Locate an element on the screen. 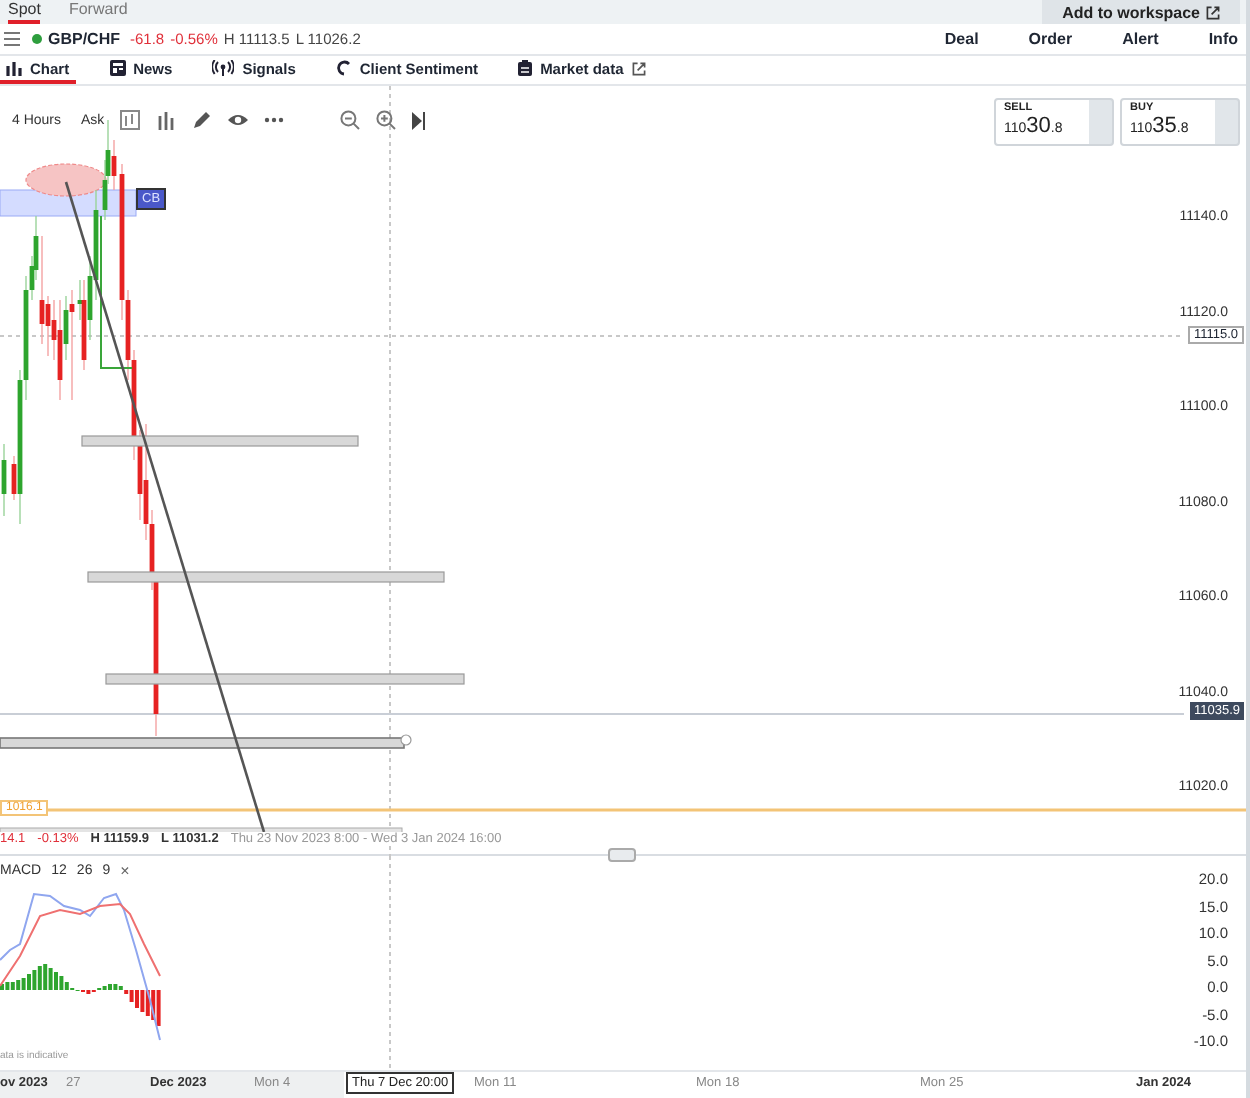  pencil-icon is located at coordinates (202, 120).